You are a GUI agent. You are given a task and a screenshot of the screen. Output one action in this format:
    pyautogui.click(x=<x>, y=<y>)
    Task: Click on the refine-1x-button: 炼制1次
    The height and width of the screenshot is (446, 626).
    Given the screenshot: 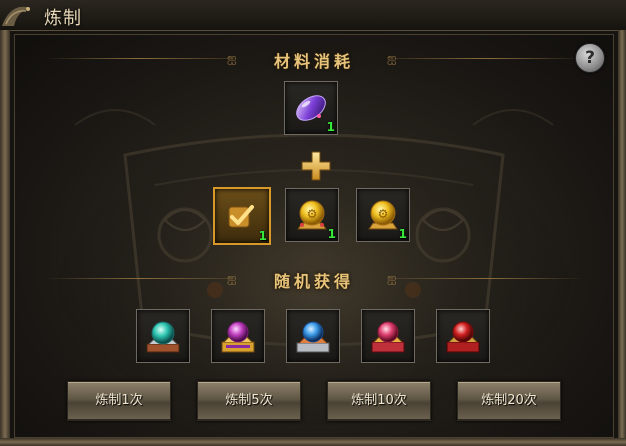 What is the action you would take?
    pyautogui.click(x=119, y=401)
    